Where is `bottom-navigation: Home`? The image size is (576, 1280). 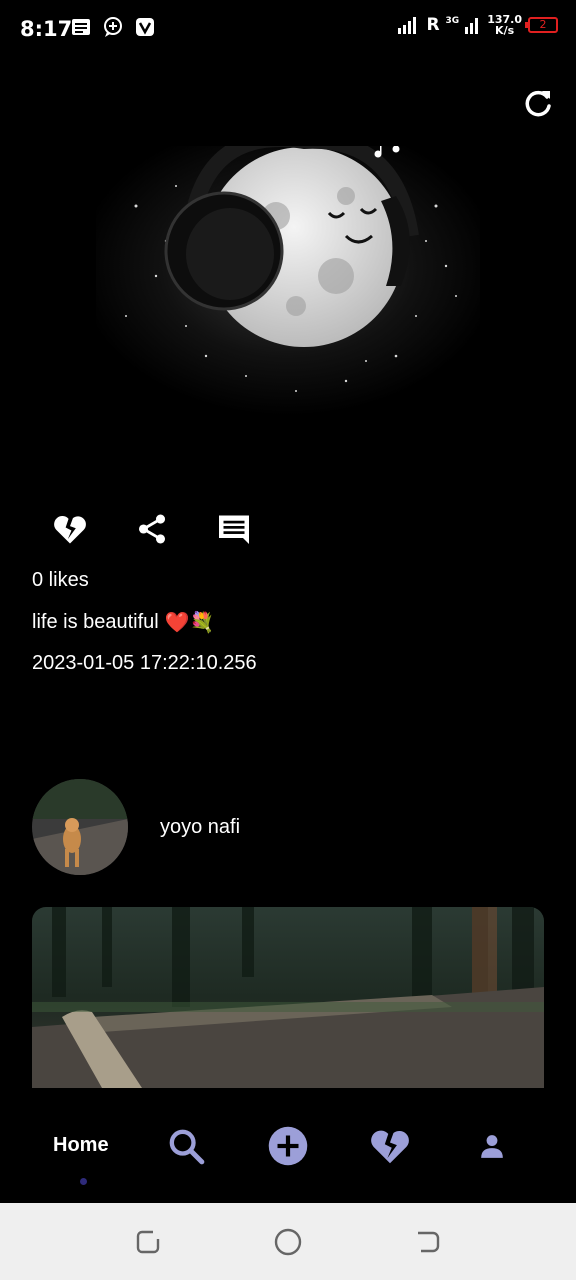
bottom-navigation: Home is located at coordinates (288, 1151).